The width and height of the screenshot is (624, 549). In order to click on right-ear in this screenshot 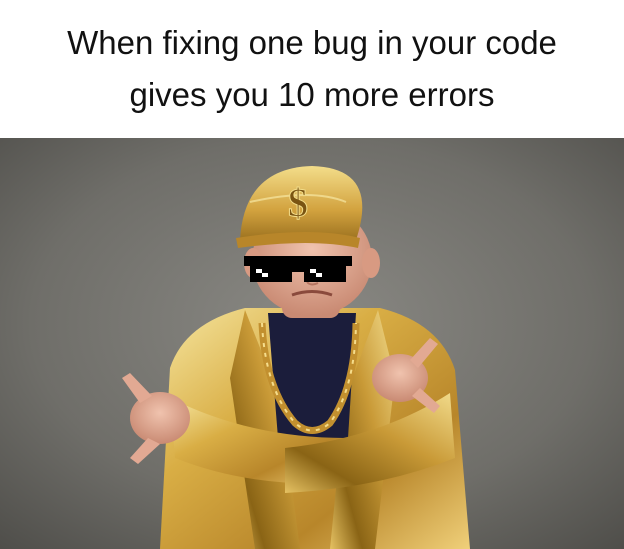, I will do `click(371, 263)`.